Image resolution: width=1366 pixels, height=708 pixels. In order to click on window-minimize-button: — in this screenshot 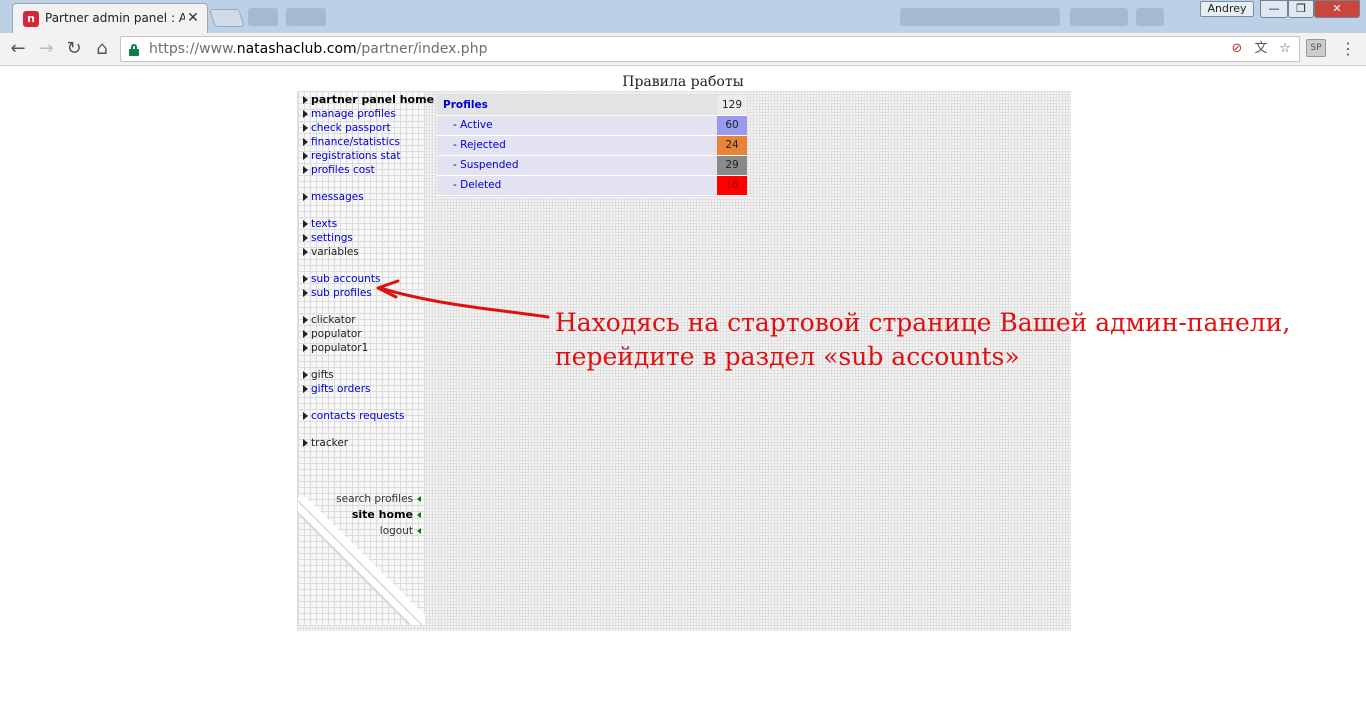, I will do `click(1274, 9)`.